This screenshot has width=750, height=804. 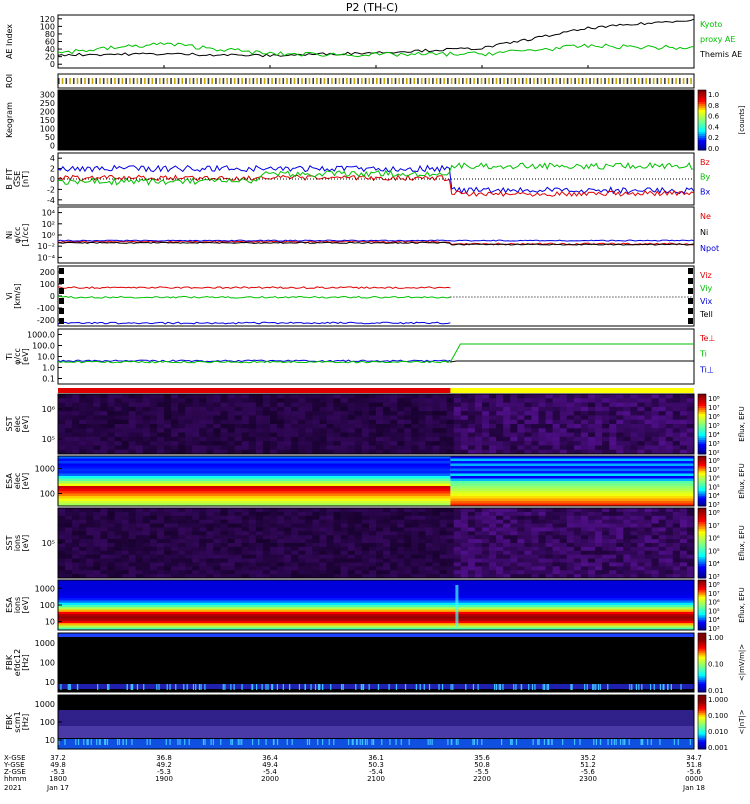 I want to click on axis-label: [km/s], so click(x=17, y=296).